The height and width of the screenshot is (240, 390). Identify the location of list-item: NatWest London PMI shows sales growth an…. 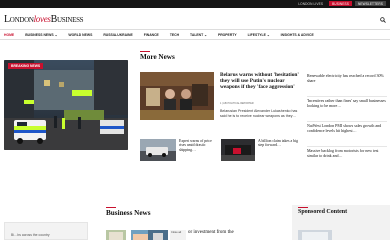
(347, 134).